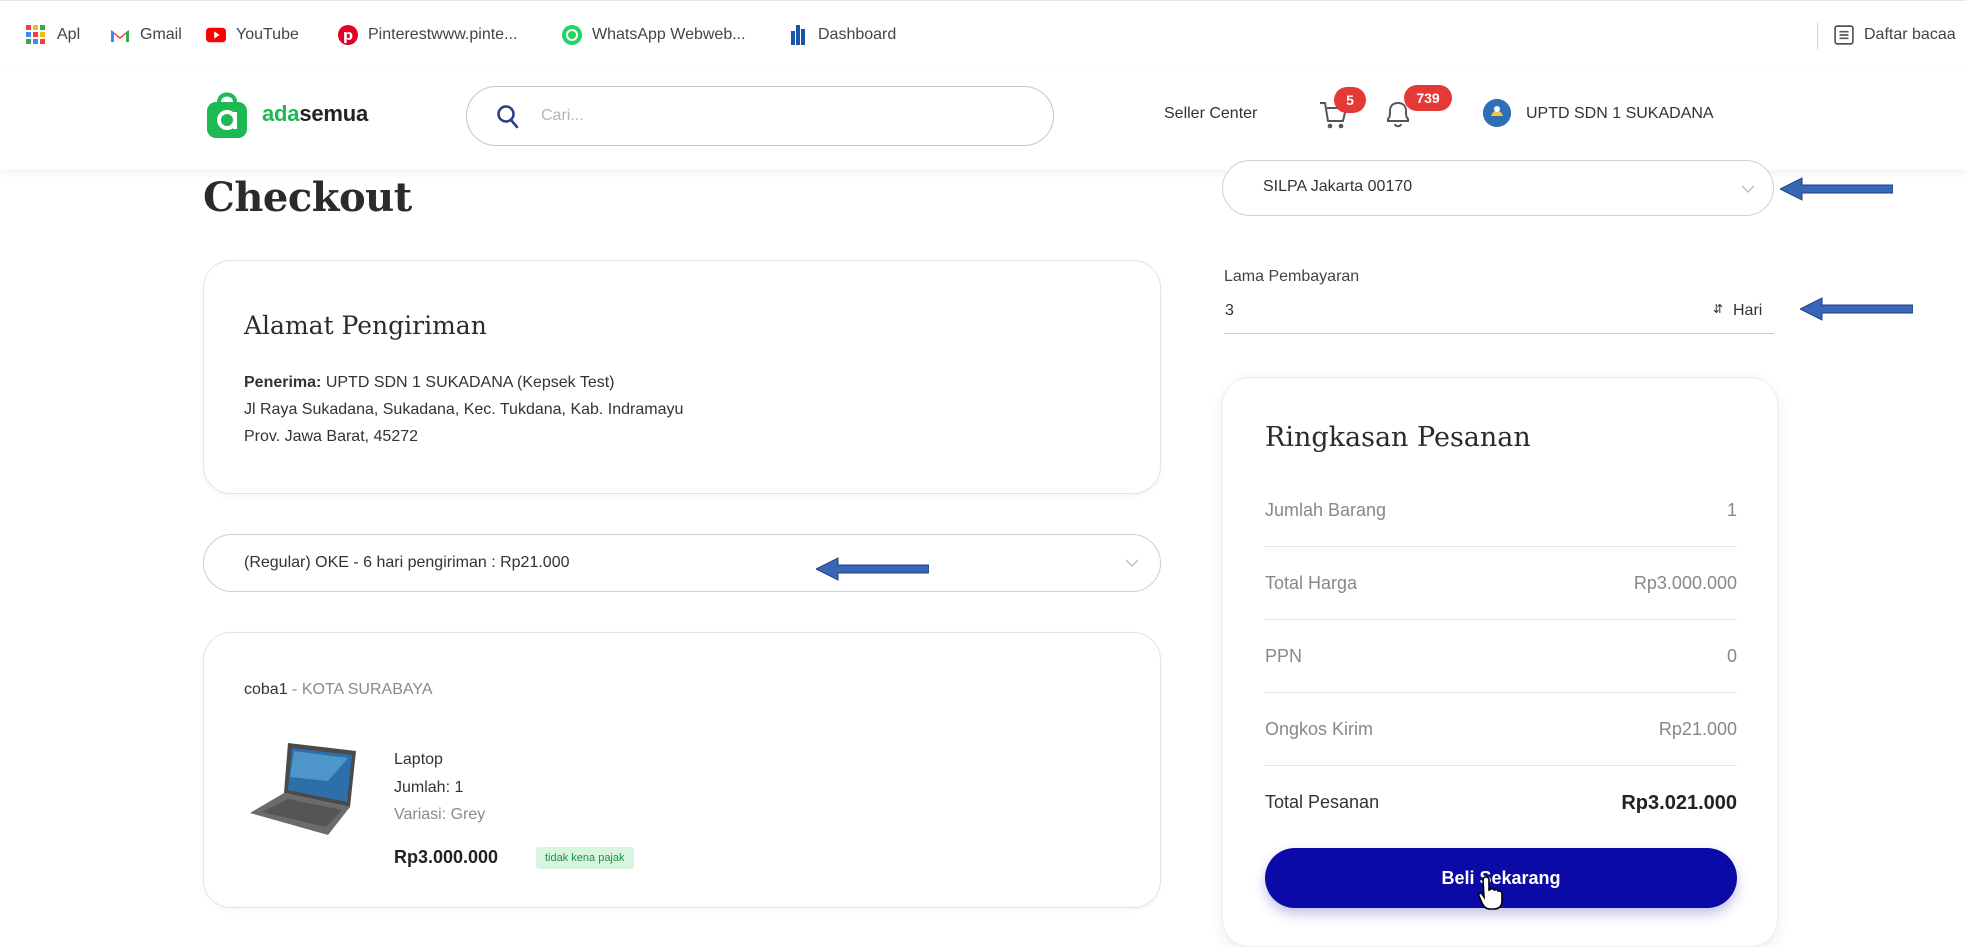  I want to click on product-name: Laptop, so click(418, 759).